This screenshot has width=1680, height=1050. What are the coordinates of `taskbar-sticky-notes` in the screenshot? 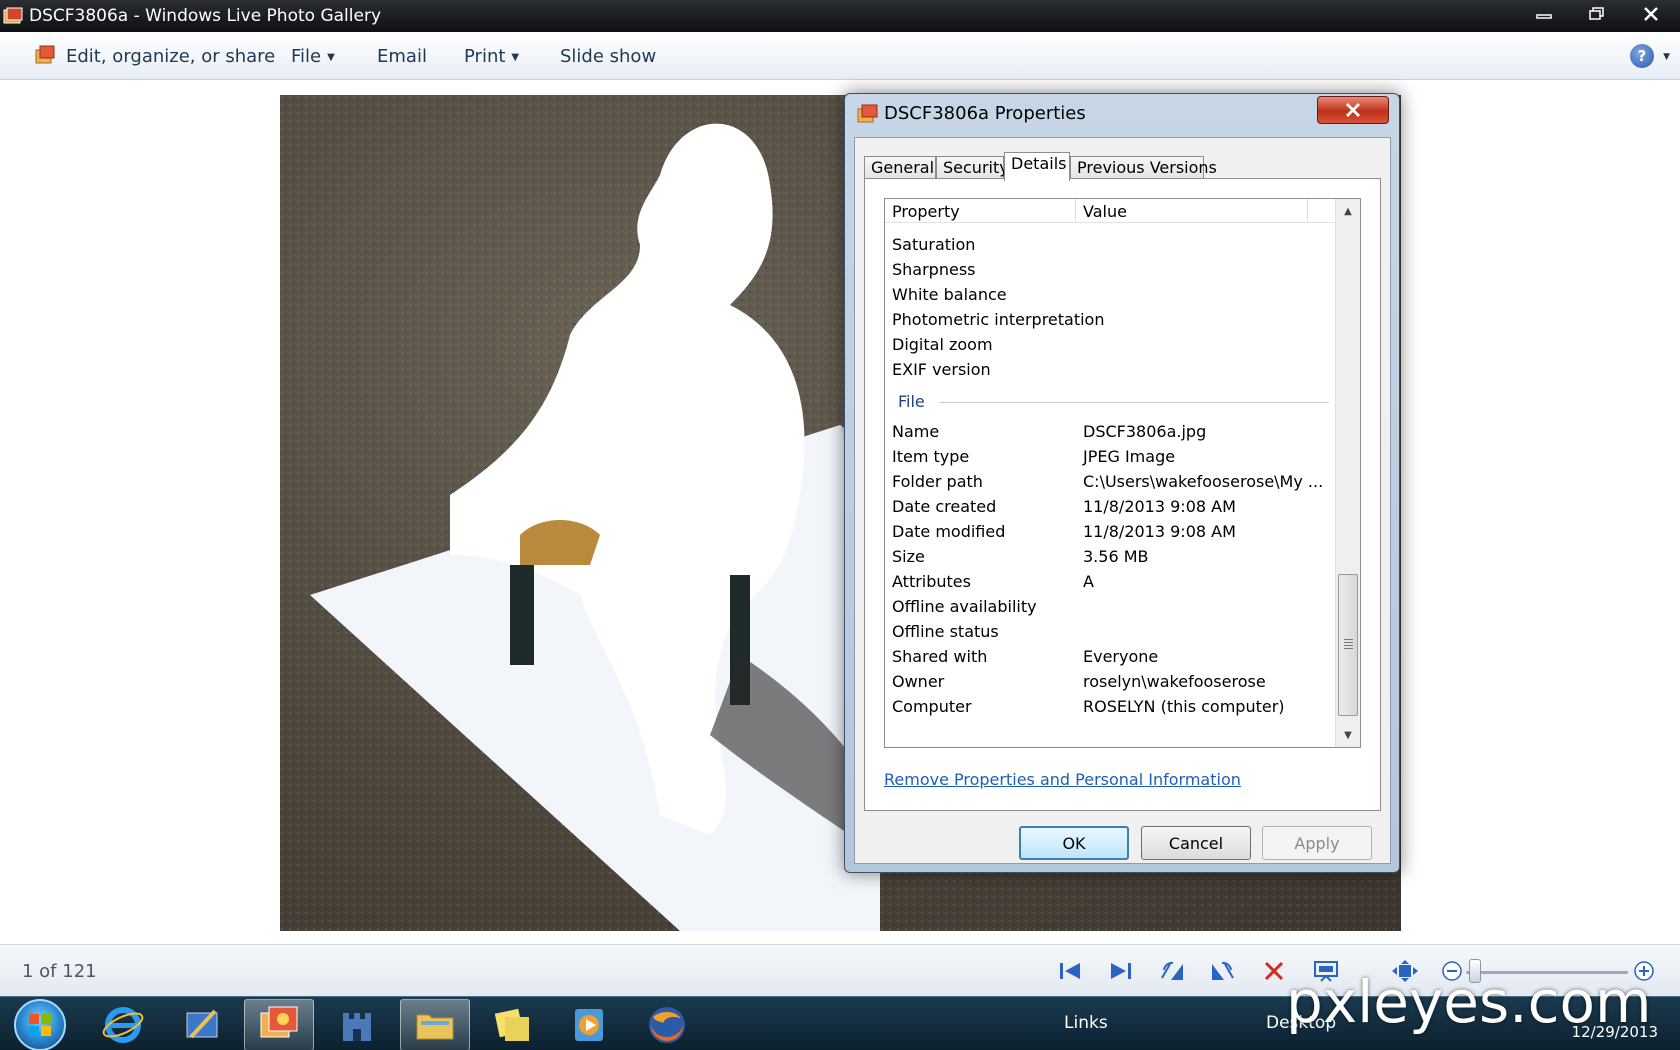 It's located at (513, 1024).